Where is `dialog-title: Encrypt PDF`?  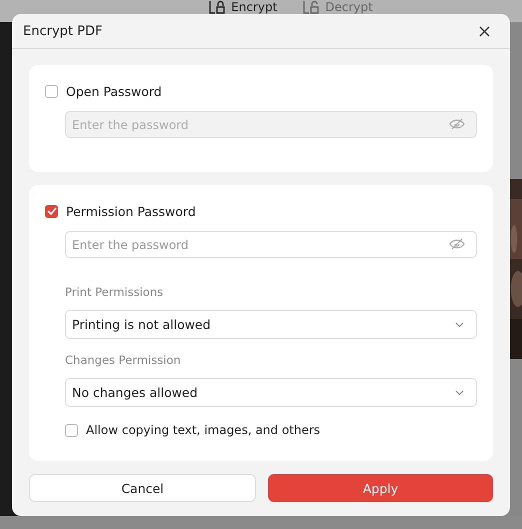 dialog-title: Encrypt PDF is located at coordinates (62, 31).